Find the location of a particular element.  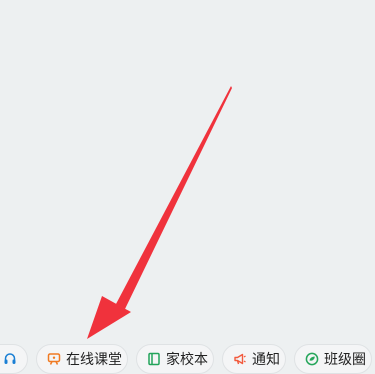

online-classroom-label: 在线课堂 is located at coordinates (94, 360).